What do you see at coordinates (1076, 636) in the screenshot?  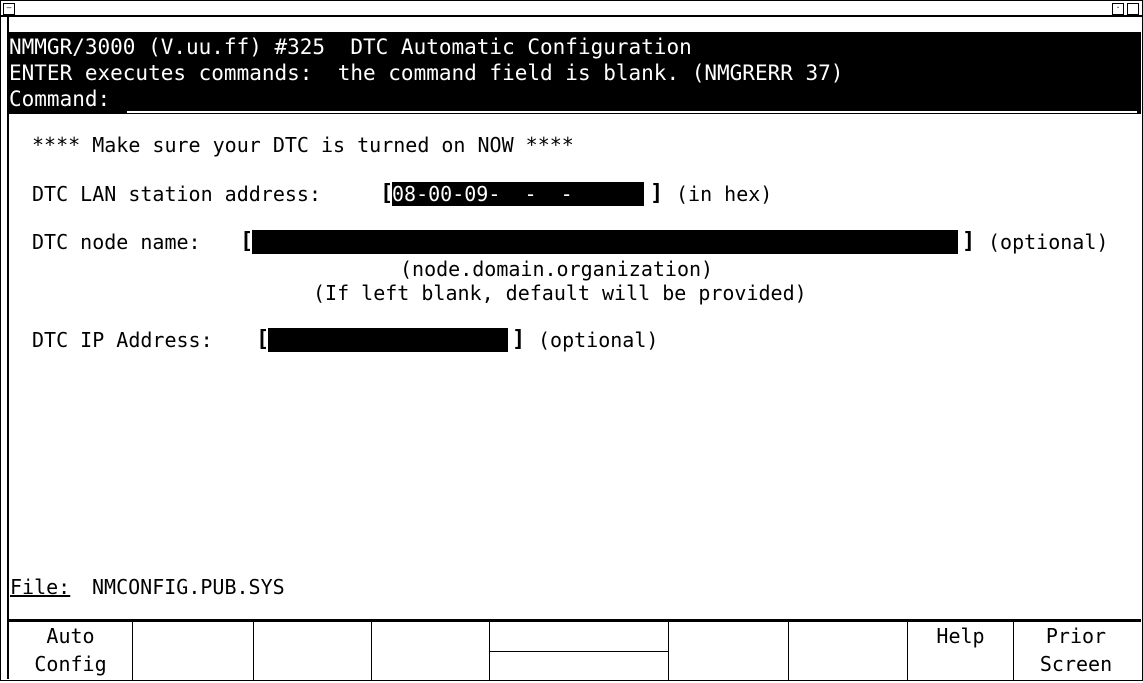 I see `softkey-label-line1: Prior` at bounding box center [1076, 636].